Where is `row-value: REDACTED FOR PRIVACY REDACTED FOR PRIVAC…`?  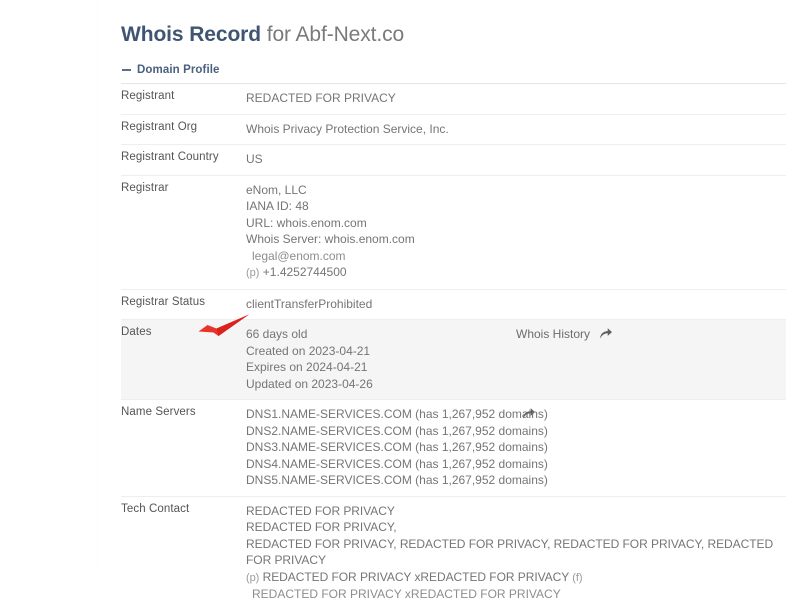
row-value: REDACTED FOR PRIVACY REDACTED FOR PRIVAC… is located at coordinates (516, 553).